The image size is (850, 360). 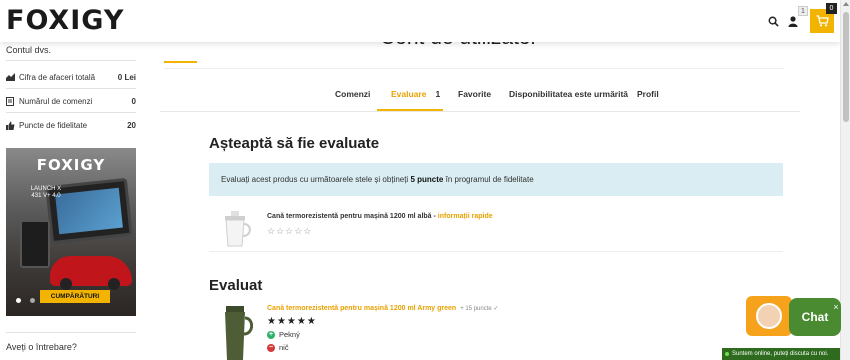 What do you see at coordinates (796, 18) in the screenshot?
I see `user-icon: 1` at bounding box center [796, 18].